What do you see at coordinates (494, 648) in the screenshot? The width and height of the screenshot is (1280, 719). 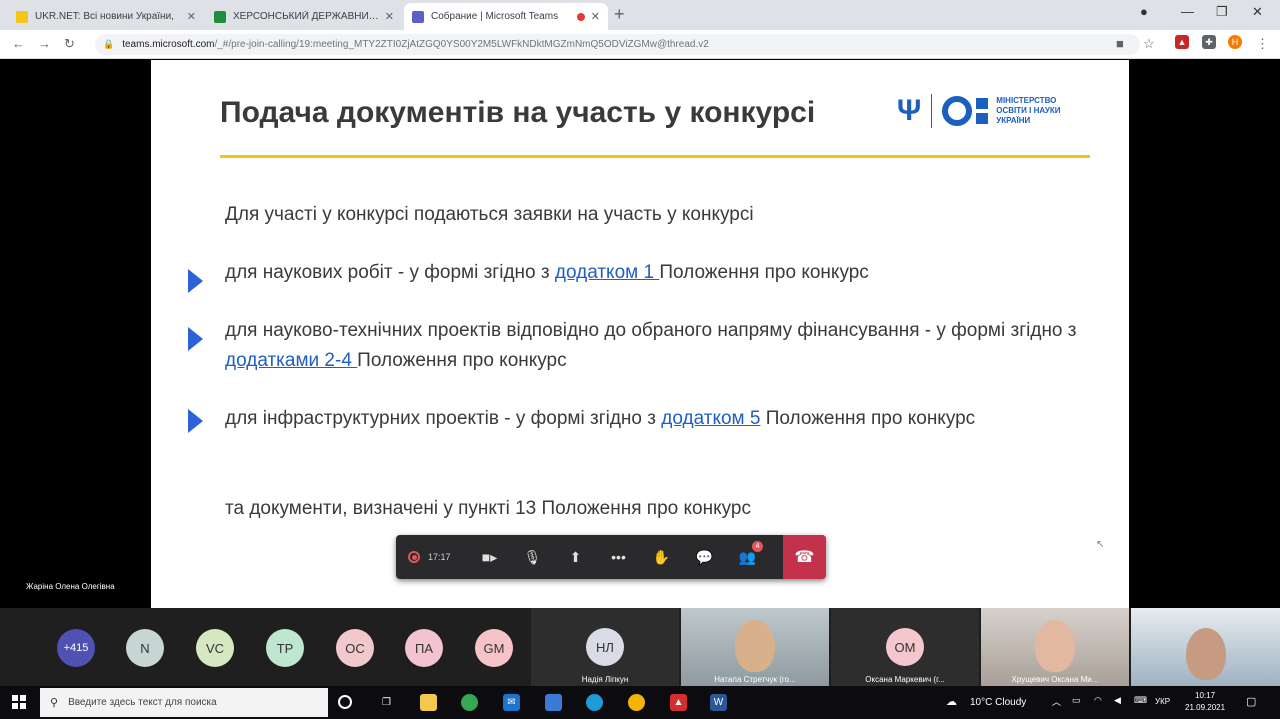 I see `participant-avatar: GM` at bounding box center [494, 648].